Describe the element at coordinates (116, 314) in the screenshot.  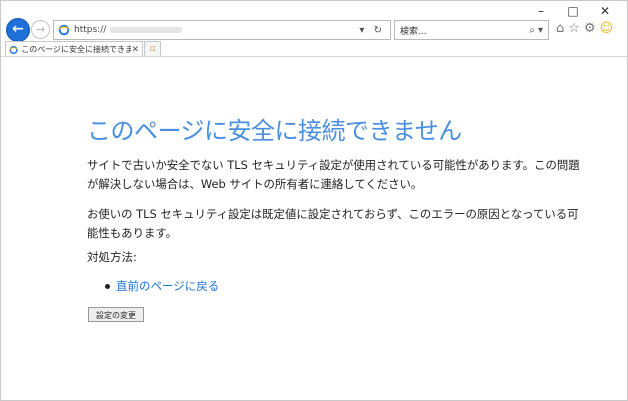
I see `change-settings-button: 設定の変更` at that location.